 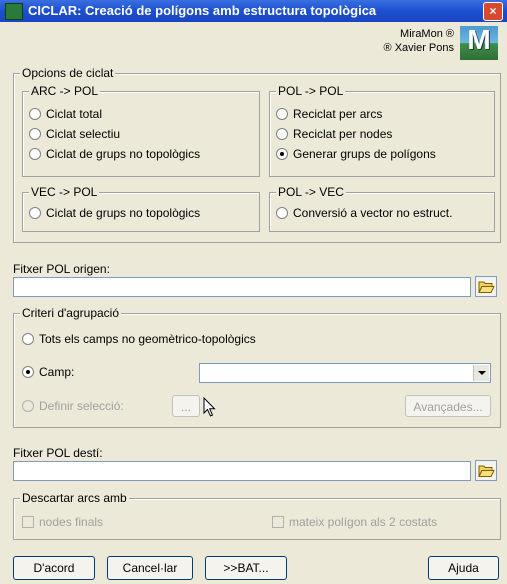 I want to click on brand-line1: MiraMon ®, so click(x=427, y=34).